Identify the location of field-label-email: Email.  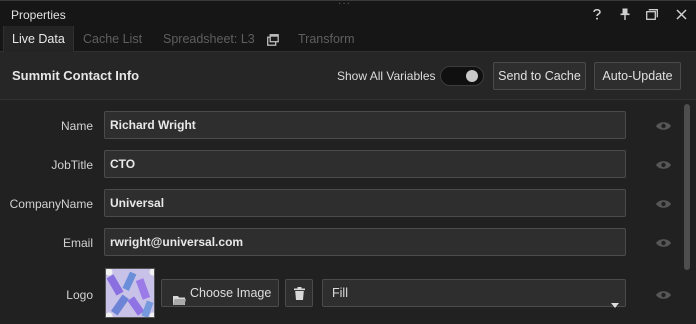
(77, 243).